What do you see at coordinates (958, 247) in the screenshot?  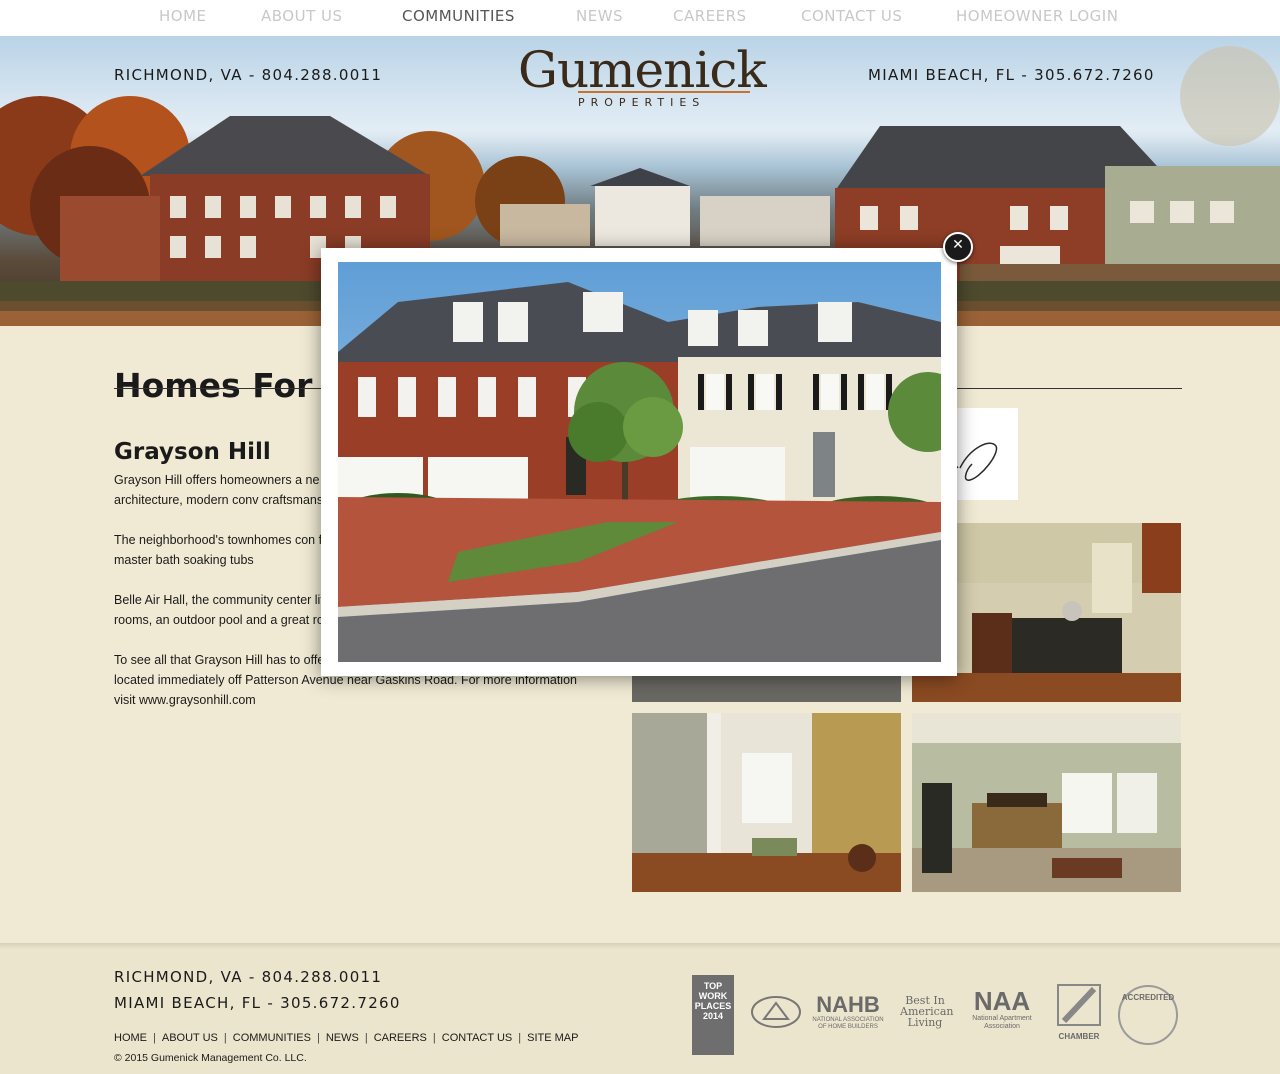 I see `close-icon: close-icon` at bounding box center [958, 247].